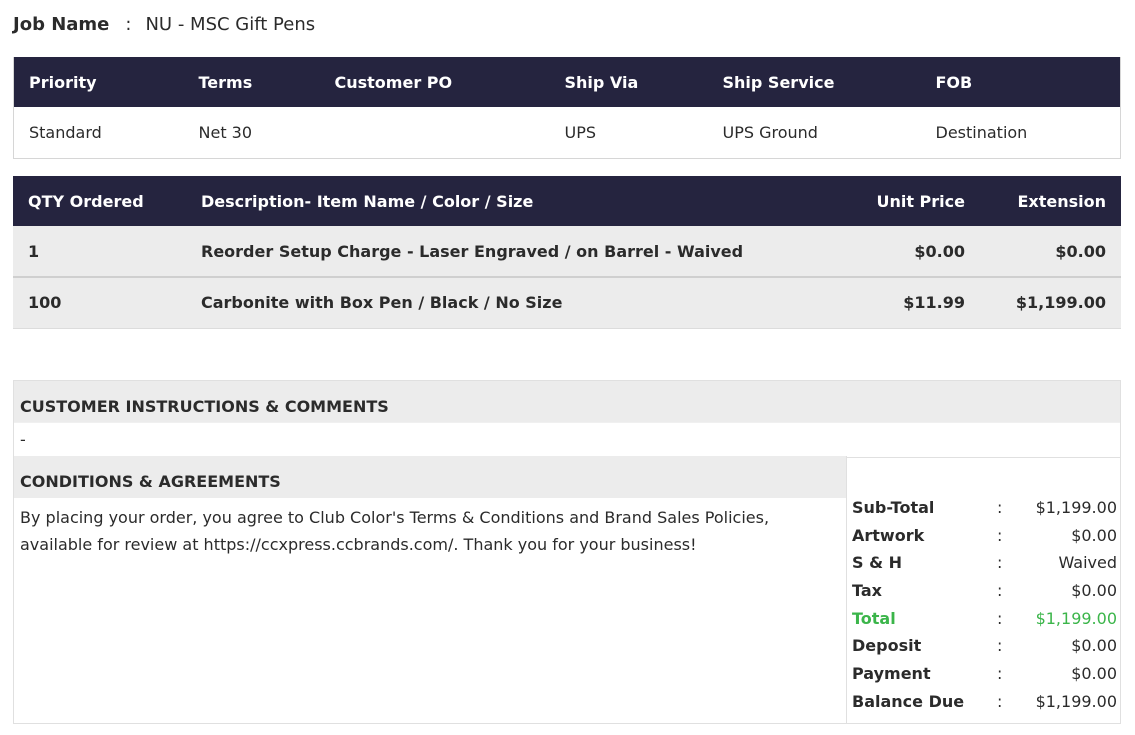  Describe the element at coordinates (567, 439) in the screenshot. I see `customer-instructions-text: -` at that location.